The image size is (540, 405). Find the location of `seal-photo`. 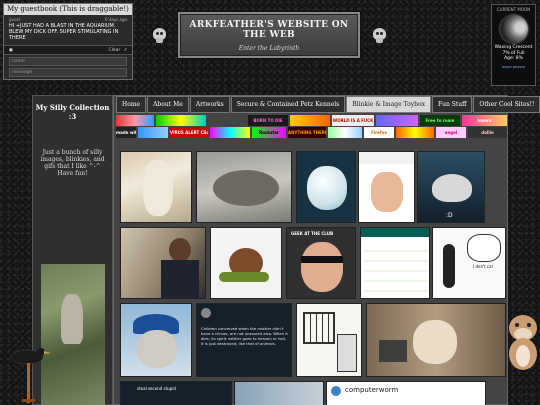

seal-photo is located at coordinates (244, 187).